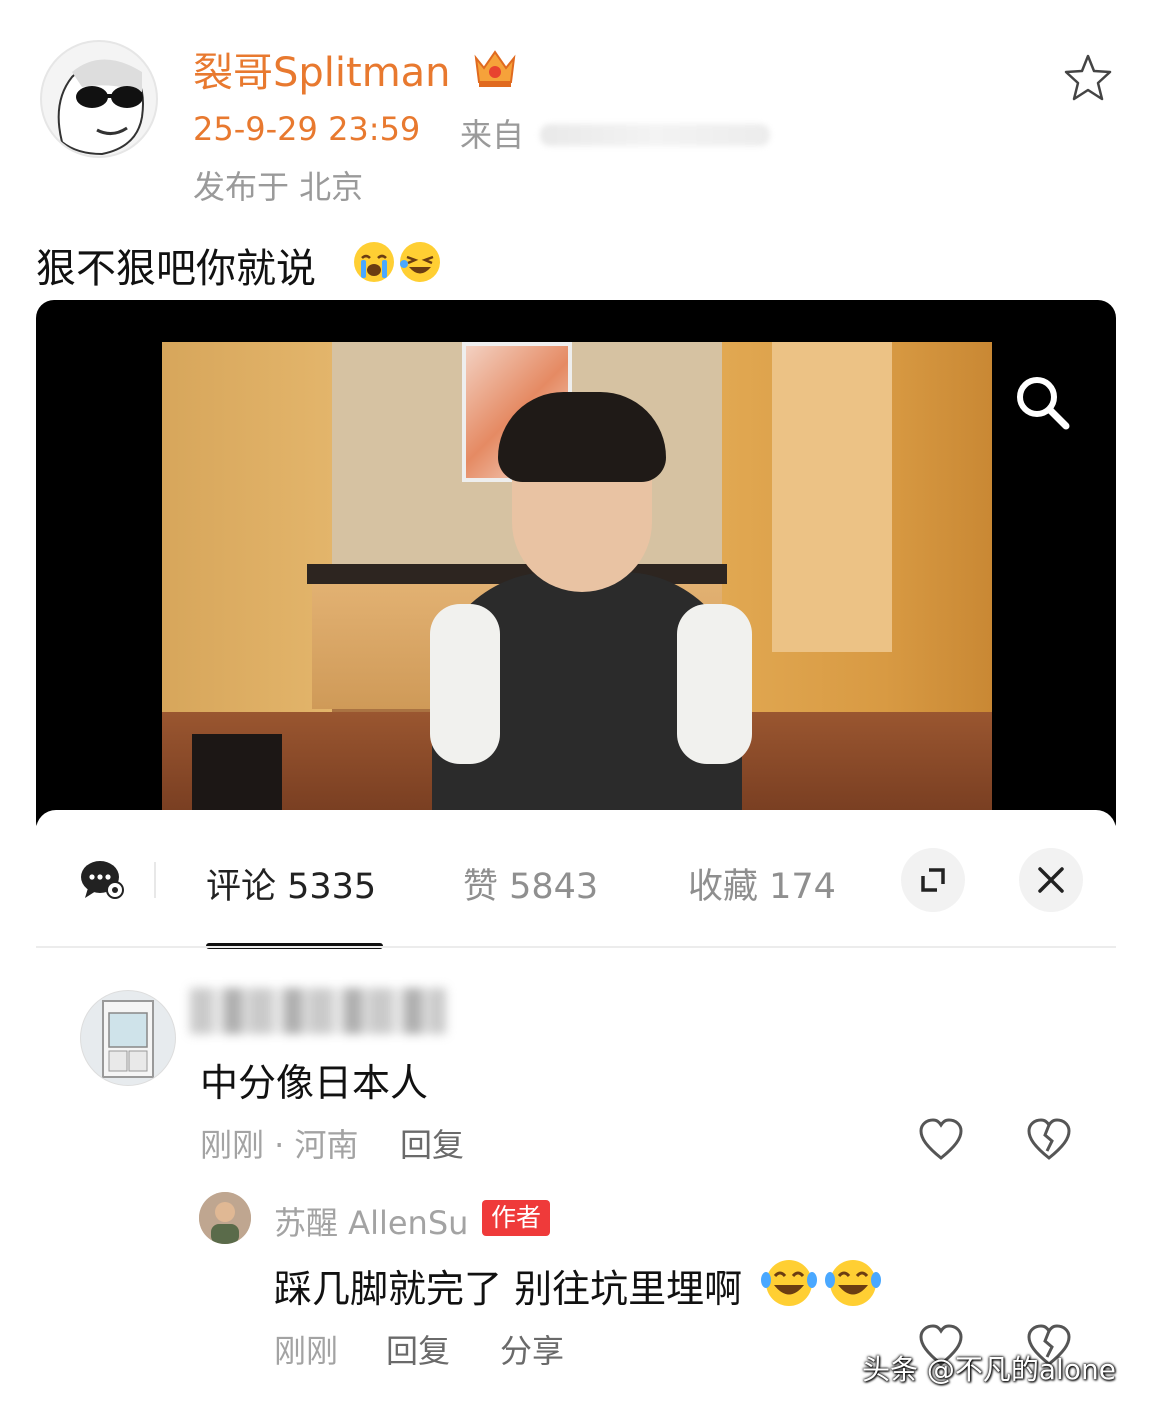 The height and width of the screenshot is (1407, 1152). I want to click on tab-comments: 评论 5335, so click(291, 883).